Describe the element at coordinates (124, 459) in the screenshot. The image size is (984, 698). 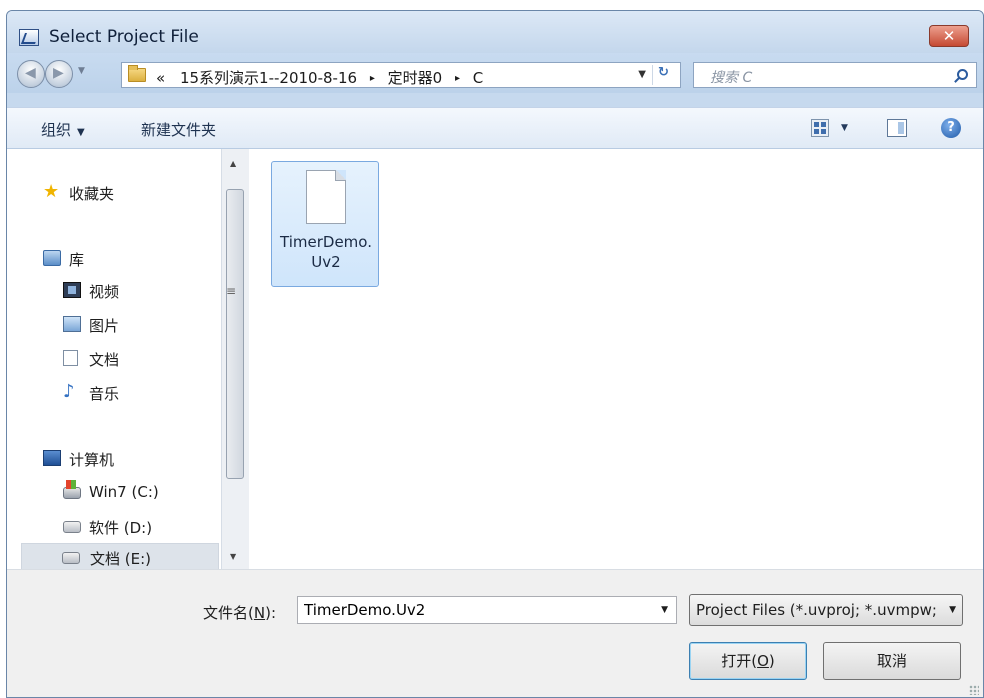
I see `nav-item-computer: 计算机` at that location.